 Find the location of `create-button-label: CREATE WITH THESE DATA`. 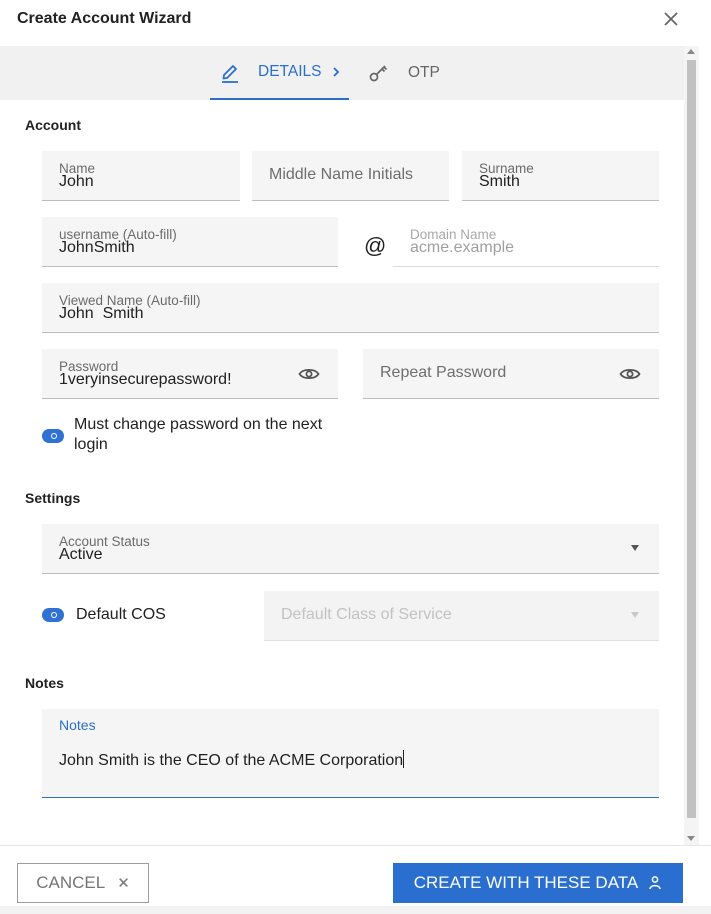

create-button-label: CREATE WITH THESE DATA is located at coordinates (526, 882).